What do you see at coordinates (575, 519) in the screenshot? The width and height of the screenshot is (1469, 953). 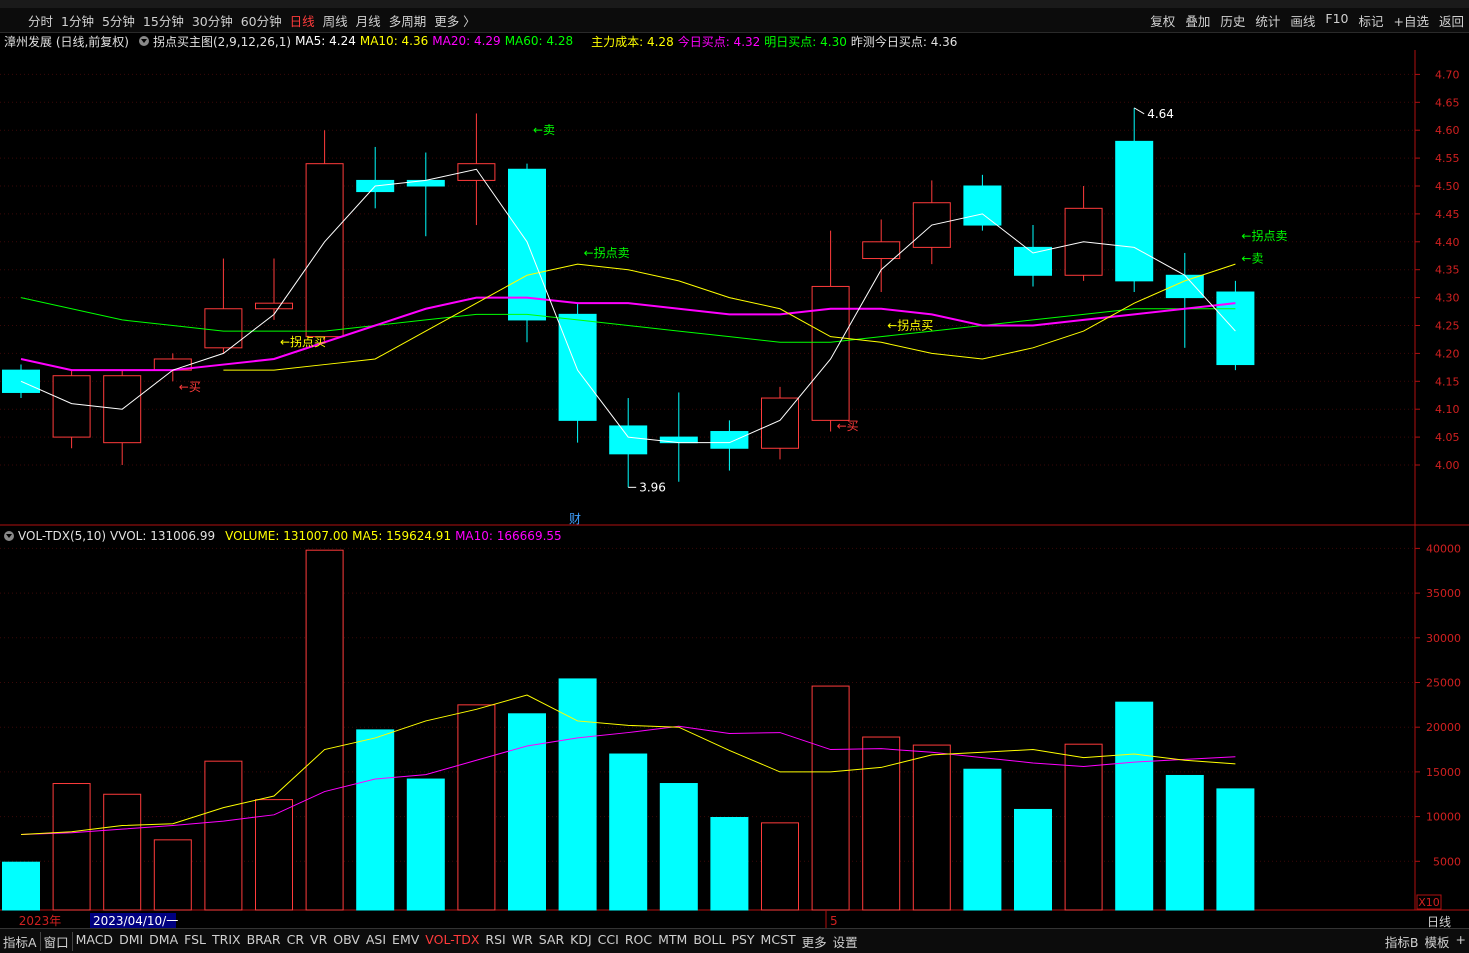 I see `finance-marker: 财` at bounding box center [575, 519].